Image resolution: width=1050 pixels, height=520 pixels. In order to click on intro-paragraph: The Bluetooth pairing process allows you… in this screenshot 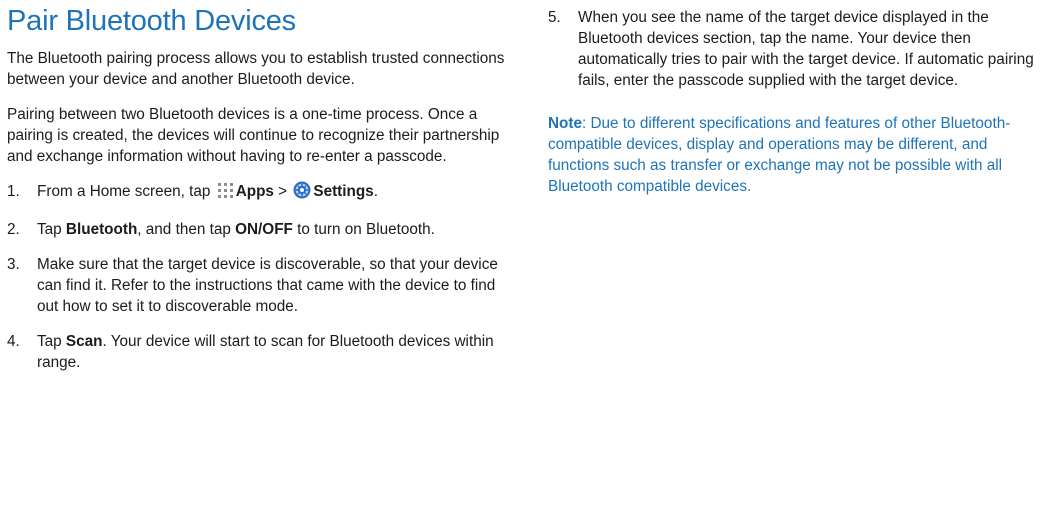, I will do `click(256, 69)`.